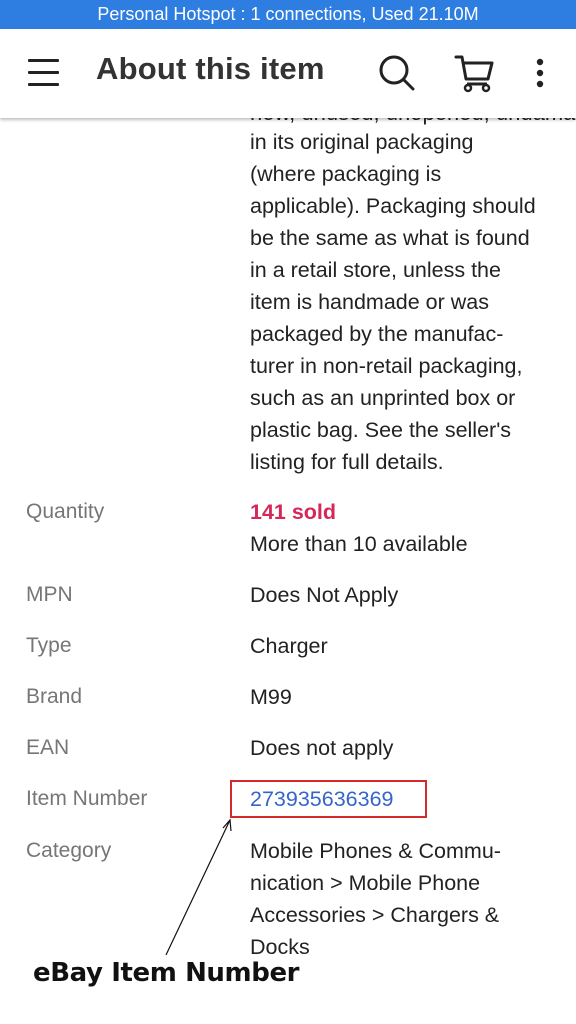 This screenshot has height=1024, width=576. I want to click on cart-icon, so click(474, 74).